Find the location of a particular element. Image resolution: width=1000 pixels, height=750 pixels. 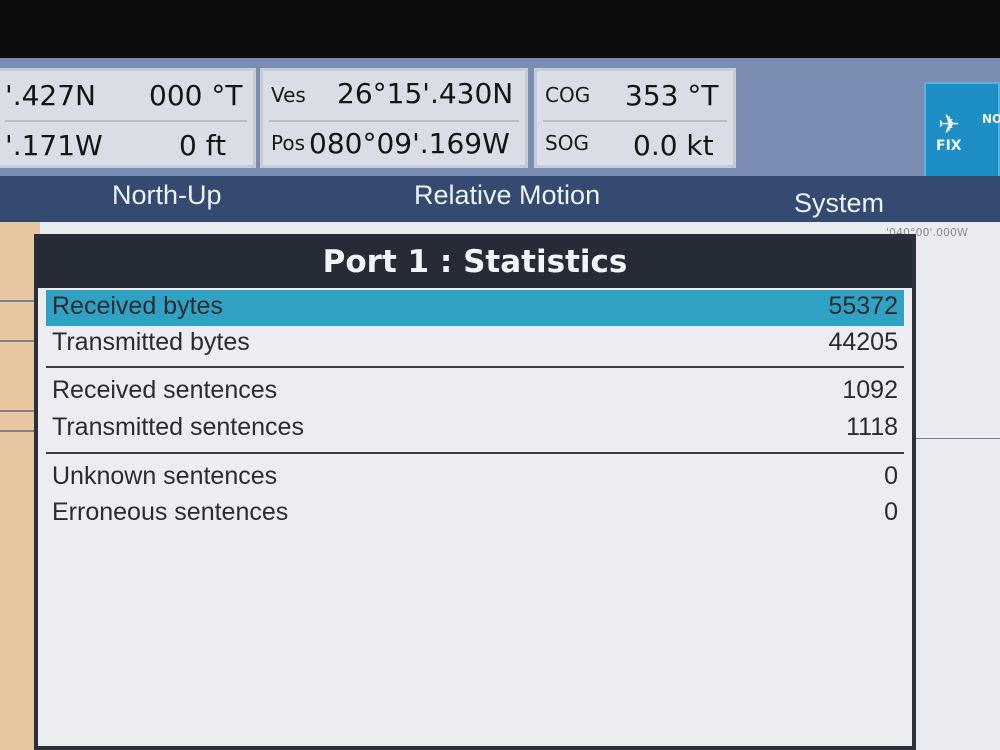

stat-row-erroneous-sentences: Erroneous sentences 0 is located at coordinates (475, 514).